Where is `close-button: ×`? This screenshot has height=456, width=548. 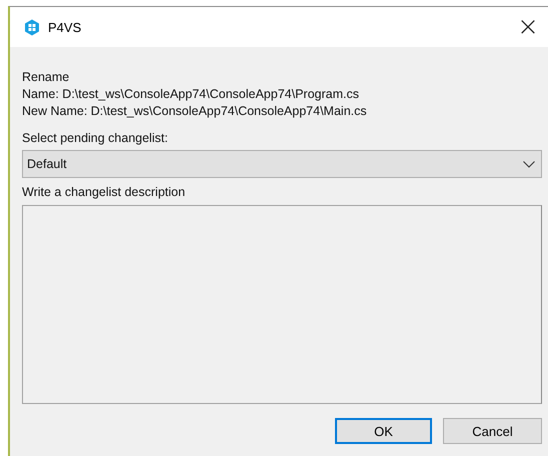
close-button: × is located at coordinates (528, 27).